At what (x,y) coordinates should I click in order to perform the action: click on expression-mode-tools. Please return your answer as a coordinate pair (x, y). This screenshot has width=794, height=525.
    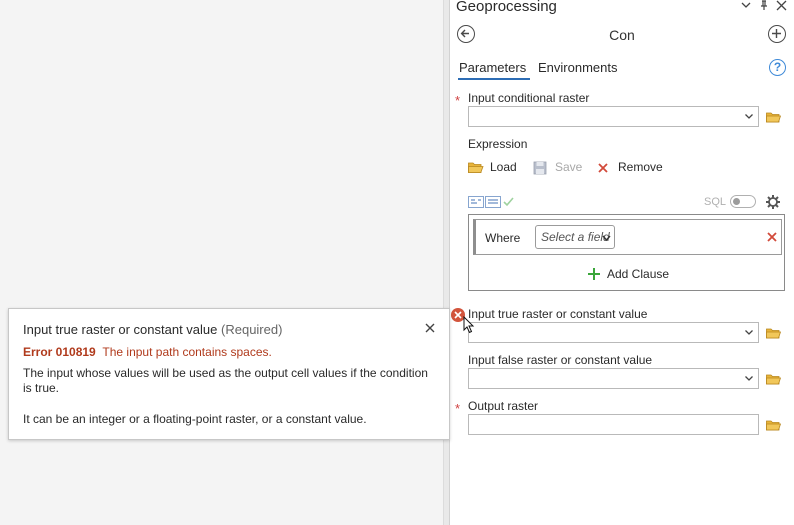
    Looking at the image, I should click on (498, 203).